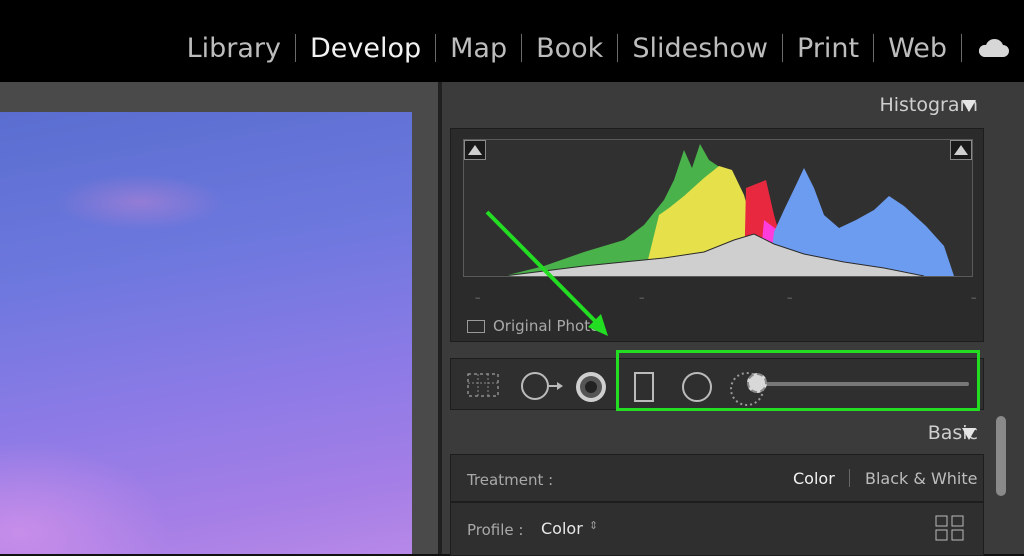  Describe the element at coordinates (510, 480) in the screenshot. I see `treatment-label: Treatment :` at that location.